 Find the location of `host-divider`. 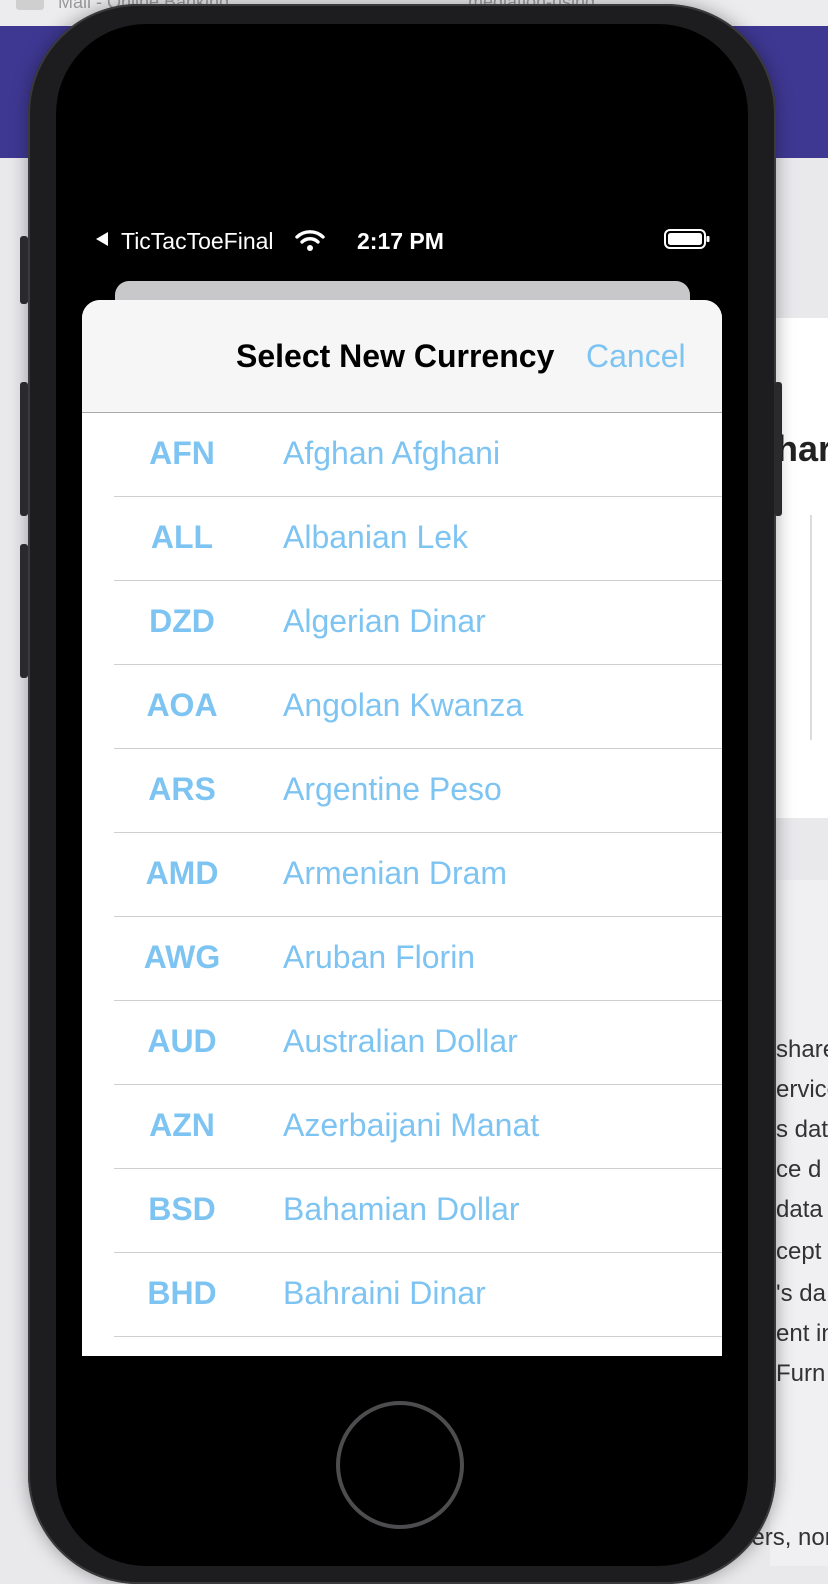

host-divider is located at coordinates (811, 627).